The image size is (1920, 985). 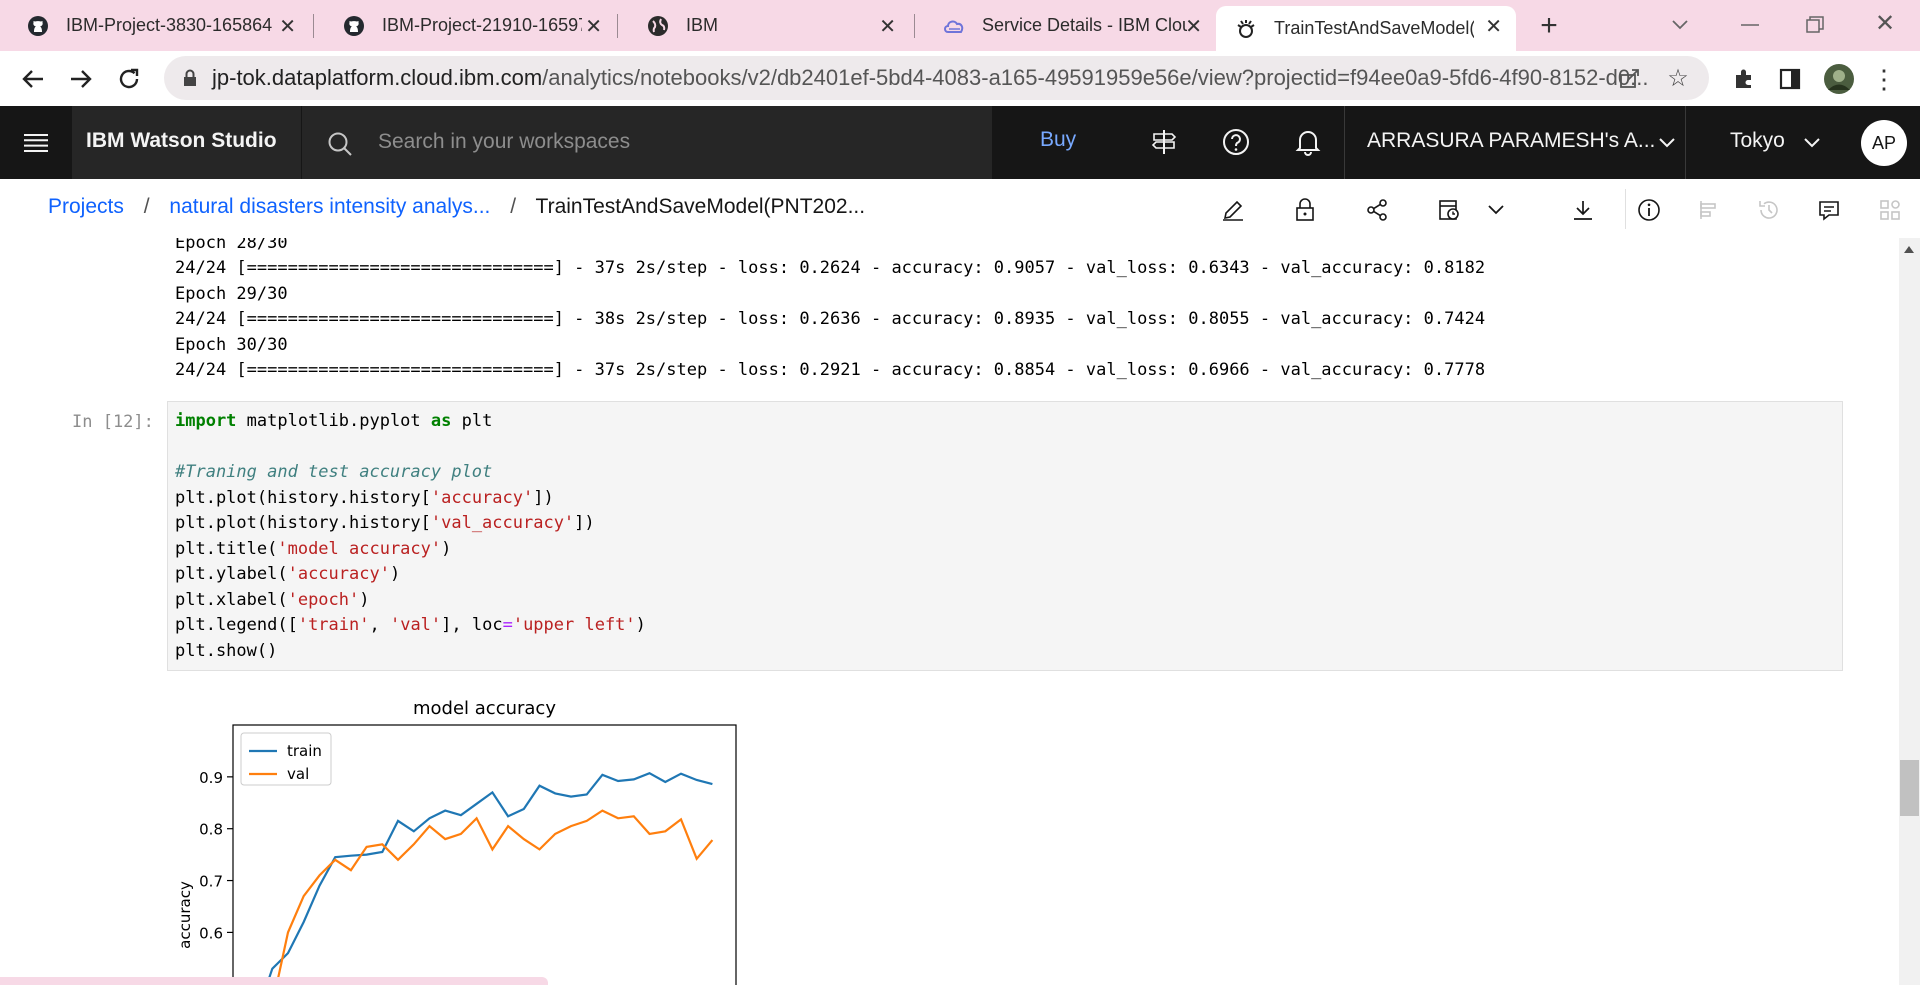 I want to click on code-snippets-icon, so click(x=1709, y=210).